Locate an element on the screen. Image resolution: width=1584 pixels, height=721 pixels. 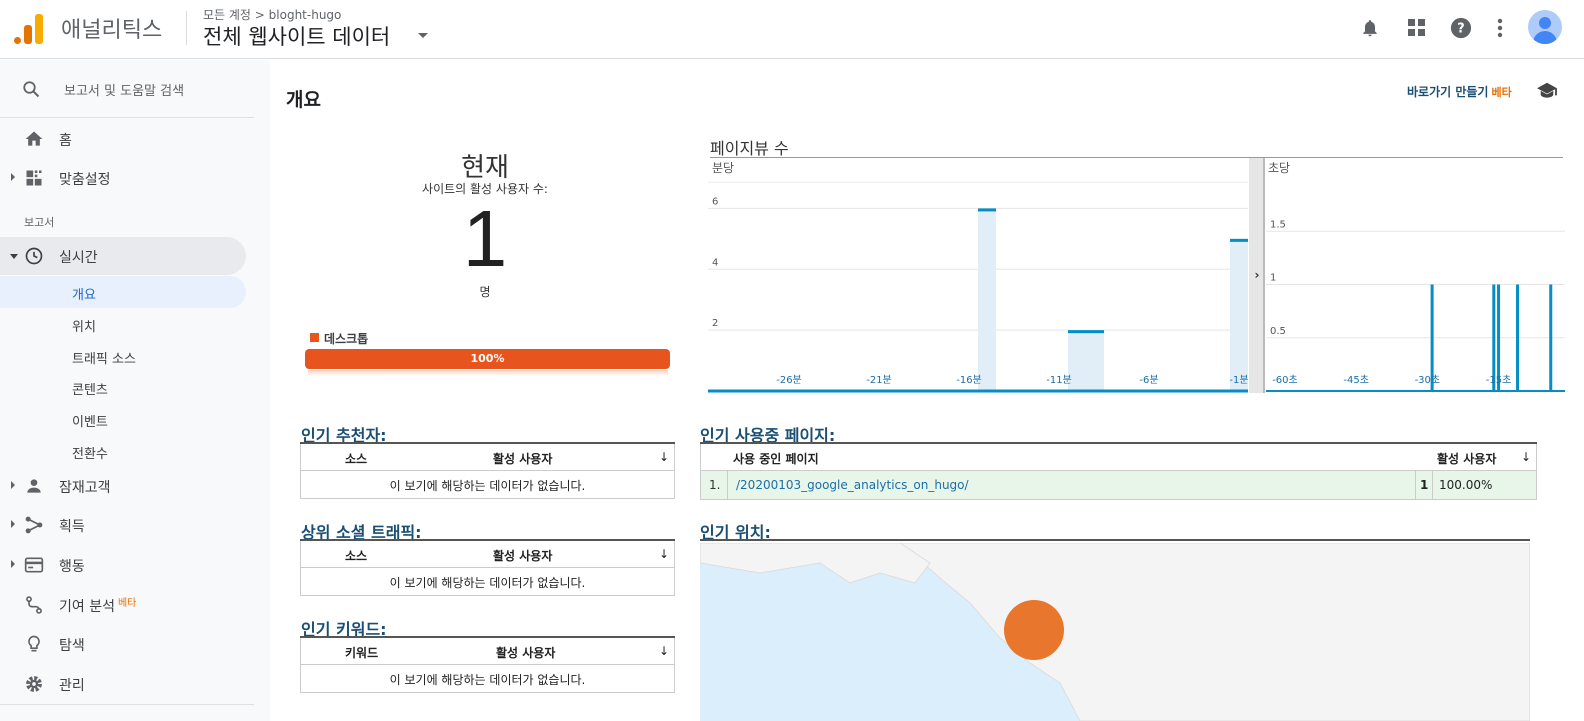
x-tick-label: -15초 is located at coordinates (1499, 380).